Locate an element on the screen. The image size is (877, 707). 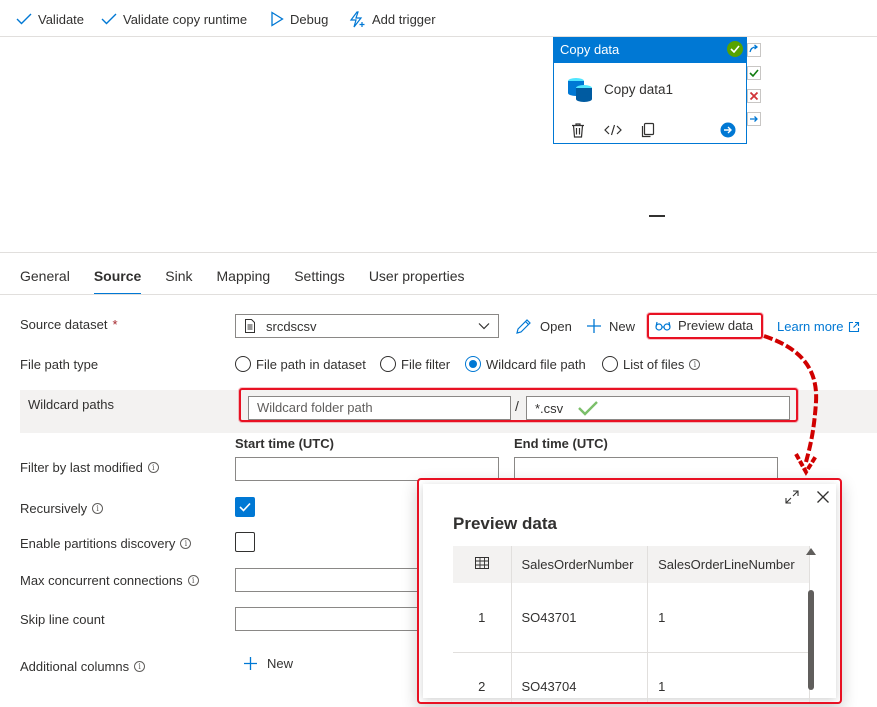
add-trigger-button: Add trigger is located at coordinates (392, 19).